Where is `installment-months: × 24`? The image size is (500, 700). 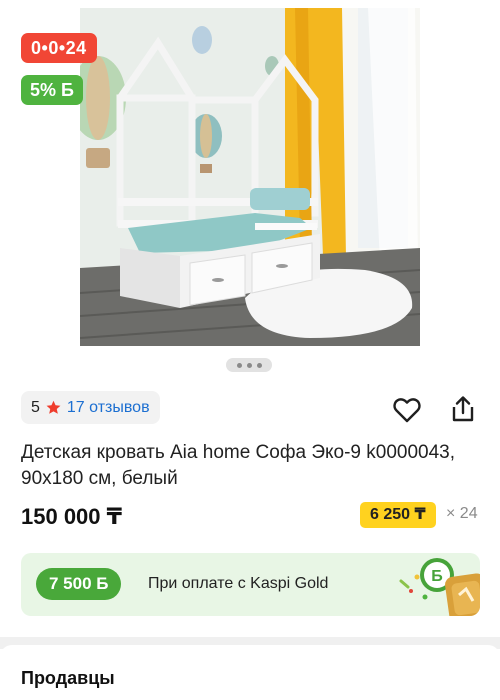
installment-months: × 24 is located at coordinates (462, 513).